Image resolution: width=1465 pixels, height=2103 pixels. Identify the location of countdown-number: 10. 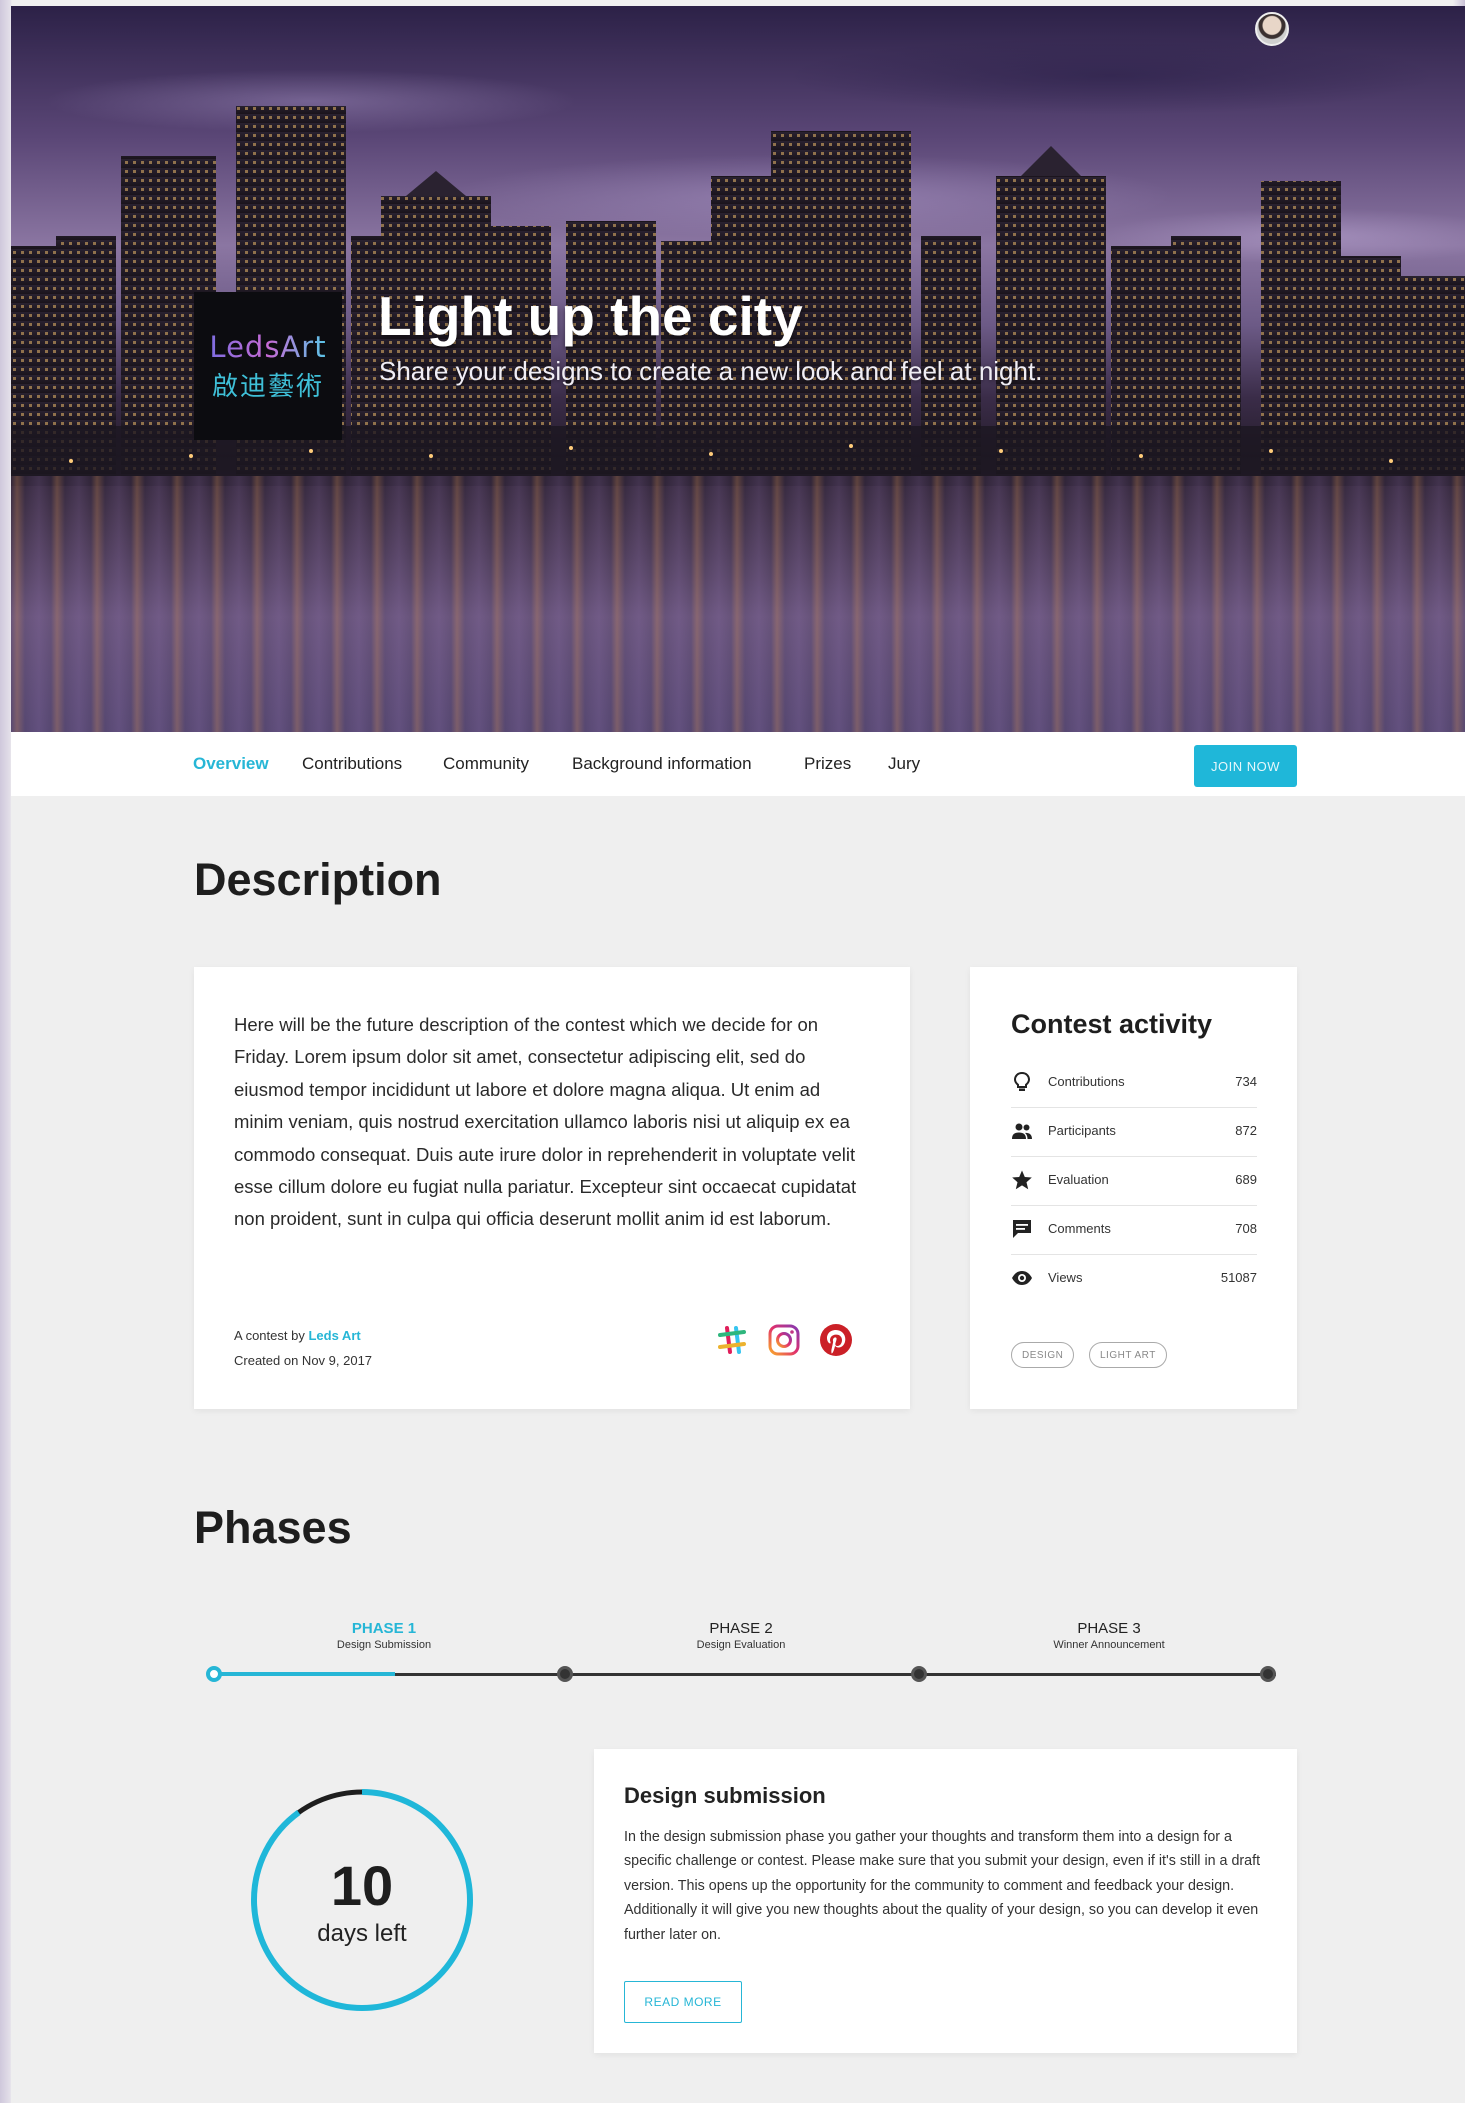
(362, 1885).